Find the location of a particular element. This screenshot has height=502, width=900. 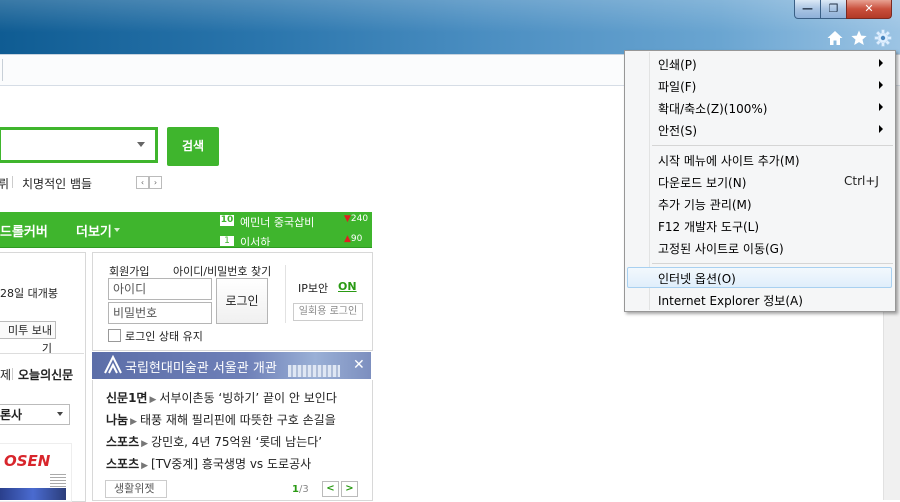

menu-item-add-to-start: 시작 메뉴에 사이트 추가(M) is located at coordinates (729, 160).